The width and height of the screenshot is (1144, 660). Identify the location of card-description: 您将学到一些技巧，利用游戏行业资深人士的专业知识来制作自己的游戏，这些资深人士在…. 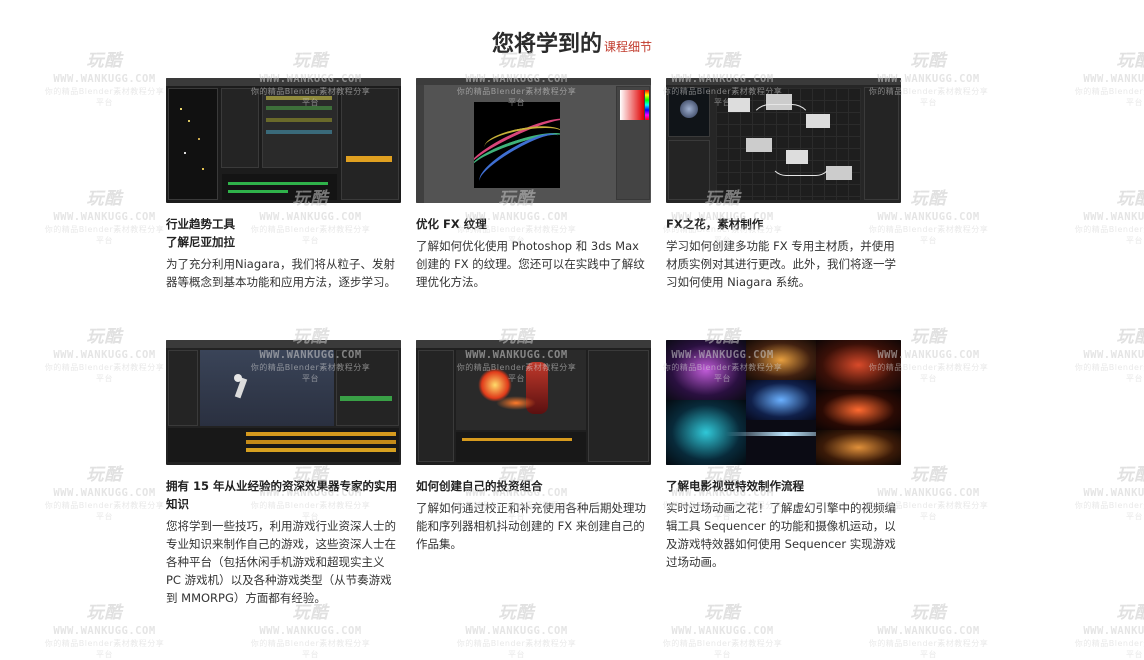
(281, 562).